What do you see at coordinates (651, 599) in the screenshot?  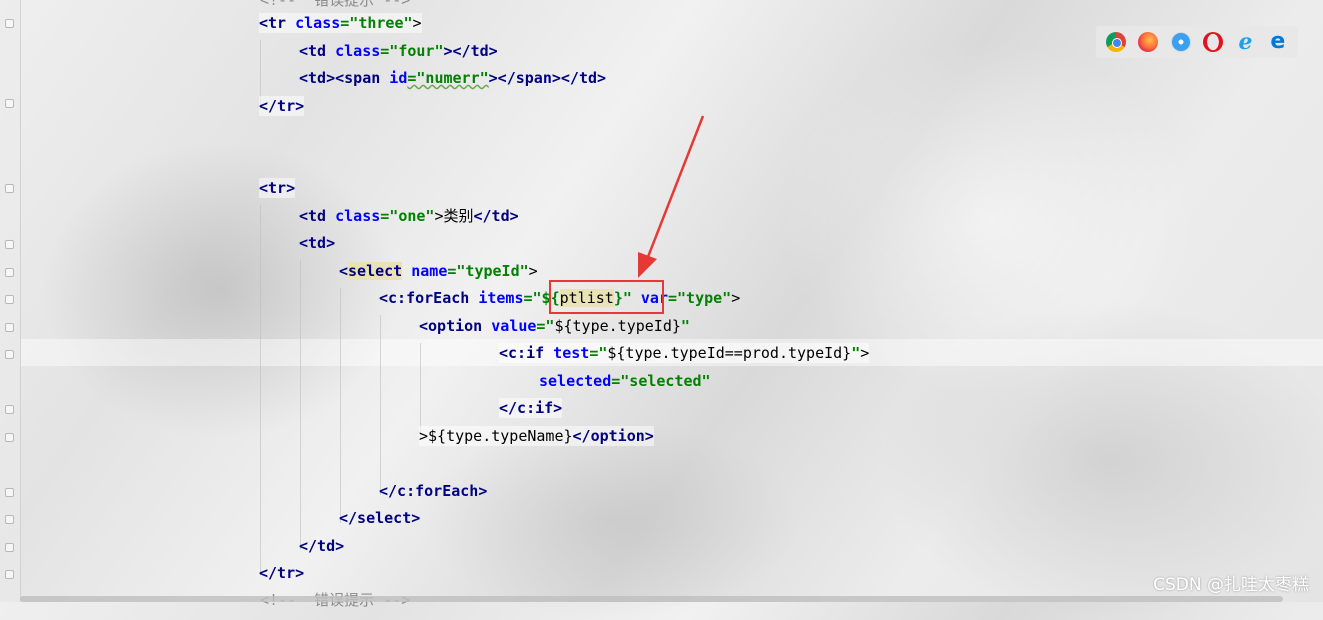 I see `horizontal-scrollbar` at bounding box center [651, 599].